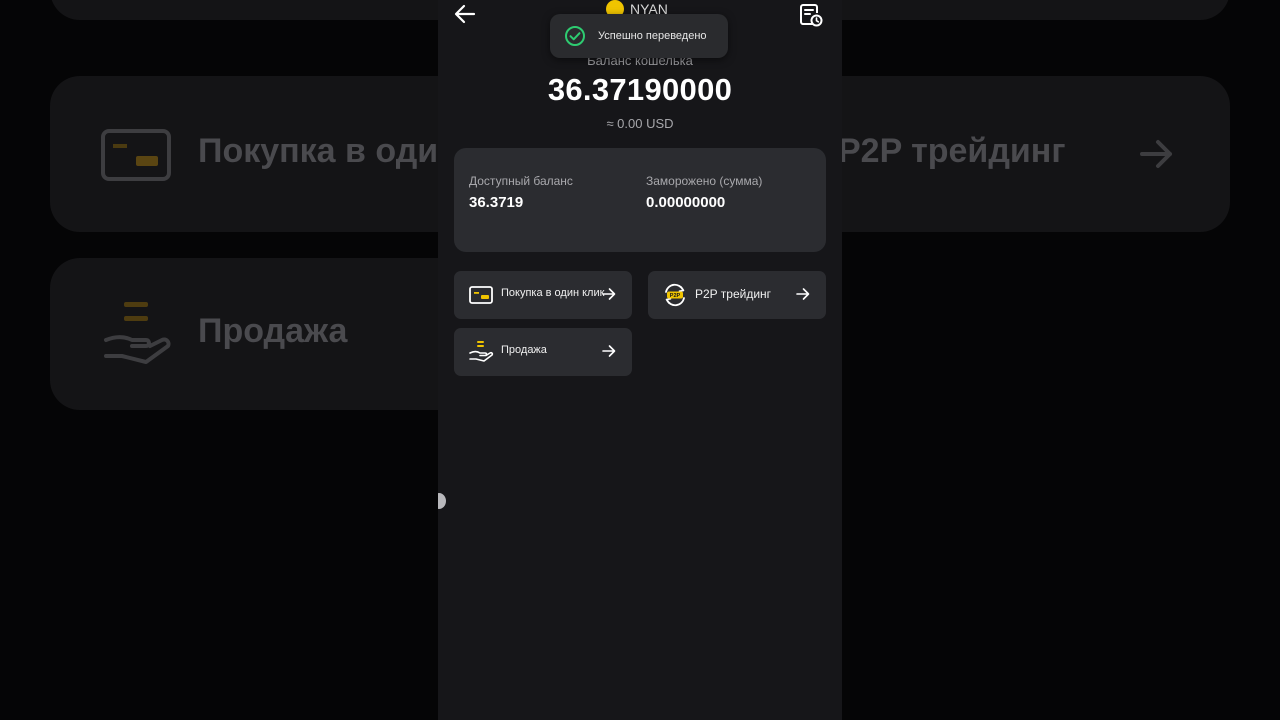 The image size is (1280, 720). Describe the element at coordinates (811, 15) in the screenshot. I see `order-history-icon` at that location.